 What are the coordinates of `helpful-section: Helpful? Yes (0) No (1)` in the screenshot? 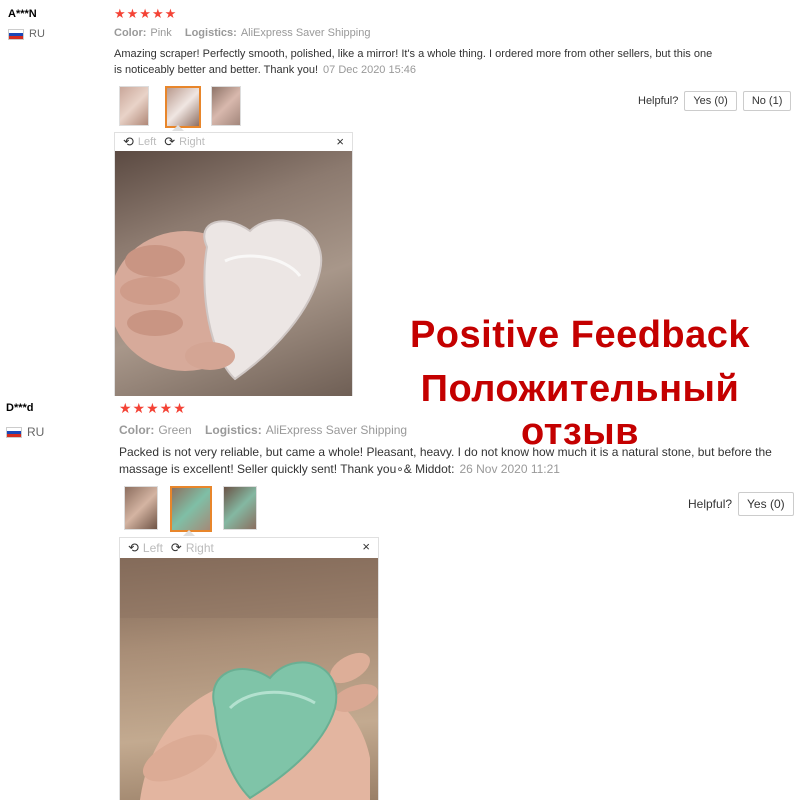 It's located at (715, 101).